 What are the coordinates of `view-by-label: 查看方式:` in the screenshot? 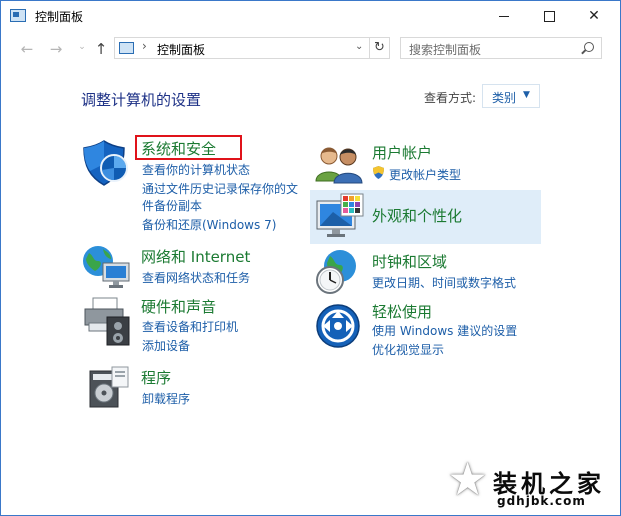 It's located at (450, 98).